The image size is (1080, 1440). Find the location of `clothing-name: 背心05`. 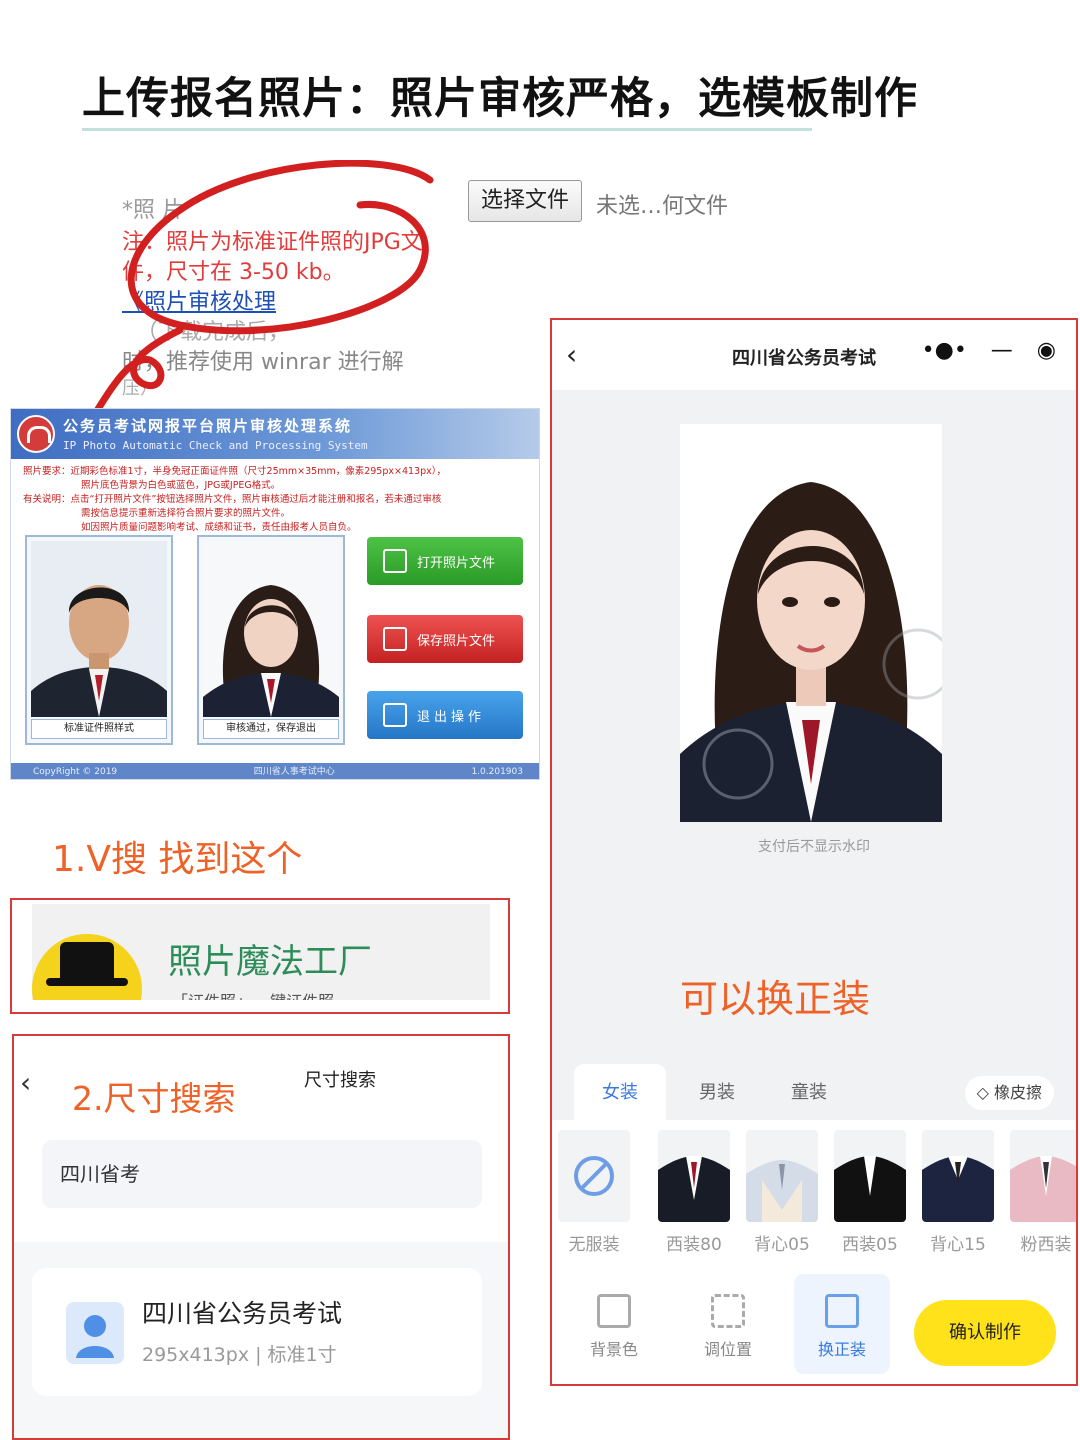

clothing-name: 背心05 is located at coordinates (782, 1245).